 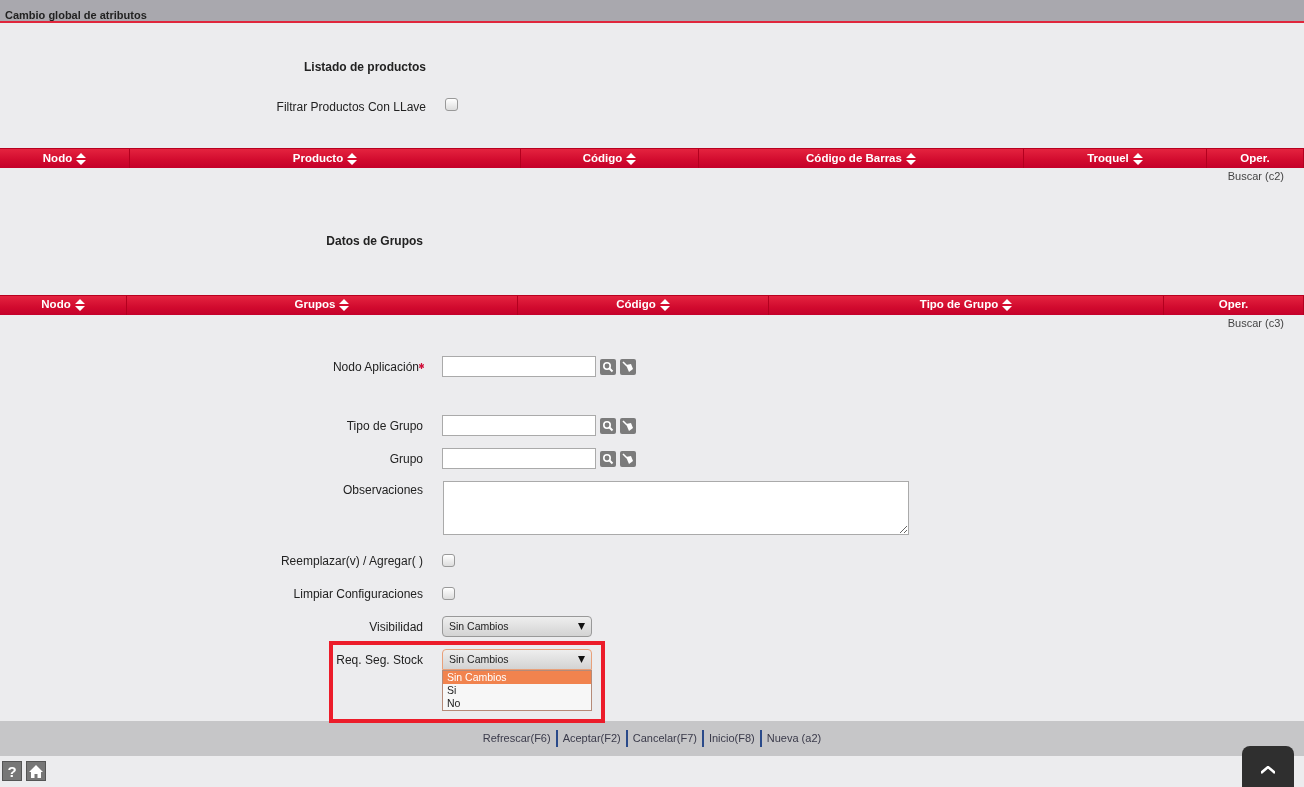 What do you see at coordinates (374, 240) in the screenshot?
I see `section-heading: Datos de Grupos` at bounding box center [374, 240].